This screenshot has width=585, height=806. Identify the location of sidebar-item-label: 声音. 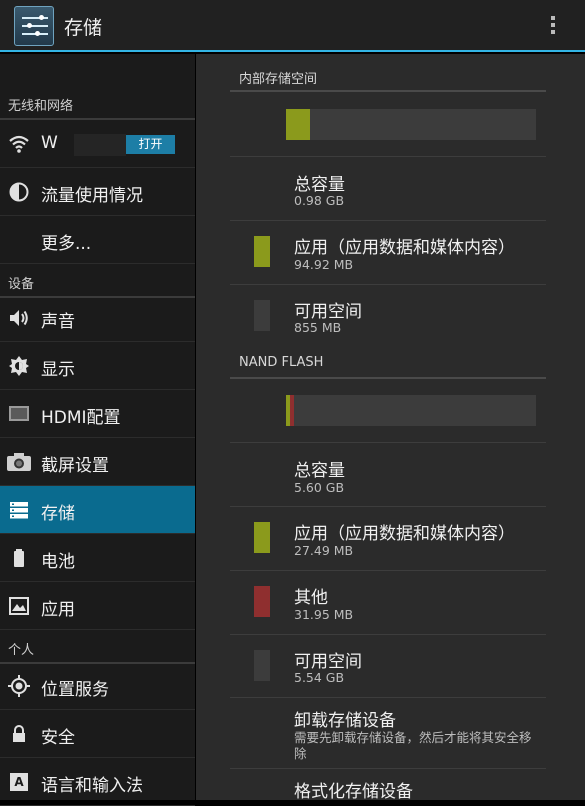
(58, 322).